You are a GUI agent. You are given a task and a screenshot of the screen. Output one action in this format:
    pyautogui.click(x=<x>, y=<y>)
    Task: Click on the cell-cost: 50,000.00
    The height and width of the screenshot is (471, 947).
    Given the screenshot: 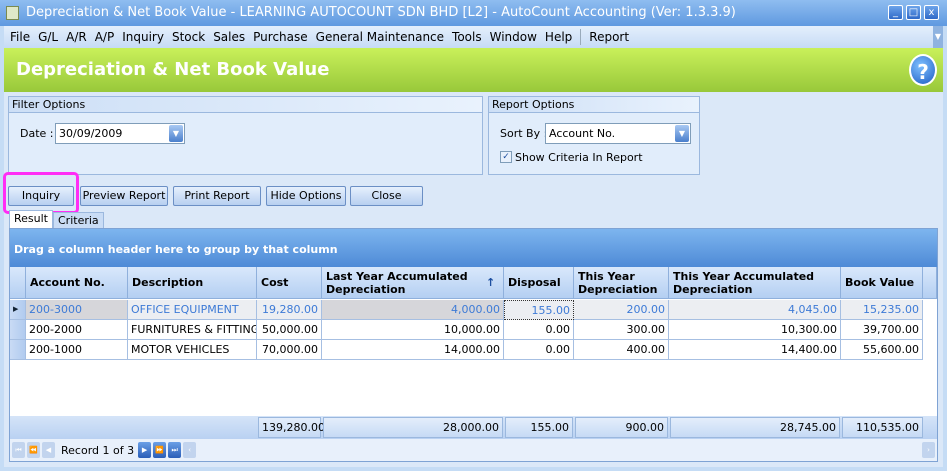 What is the action you would take?
    pyautogui.click(x=289, y=330)
    